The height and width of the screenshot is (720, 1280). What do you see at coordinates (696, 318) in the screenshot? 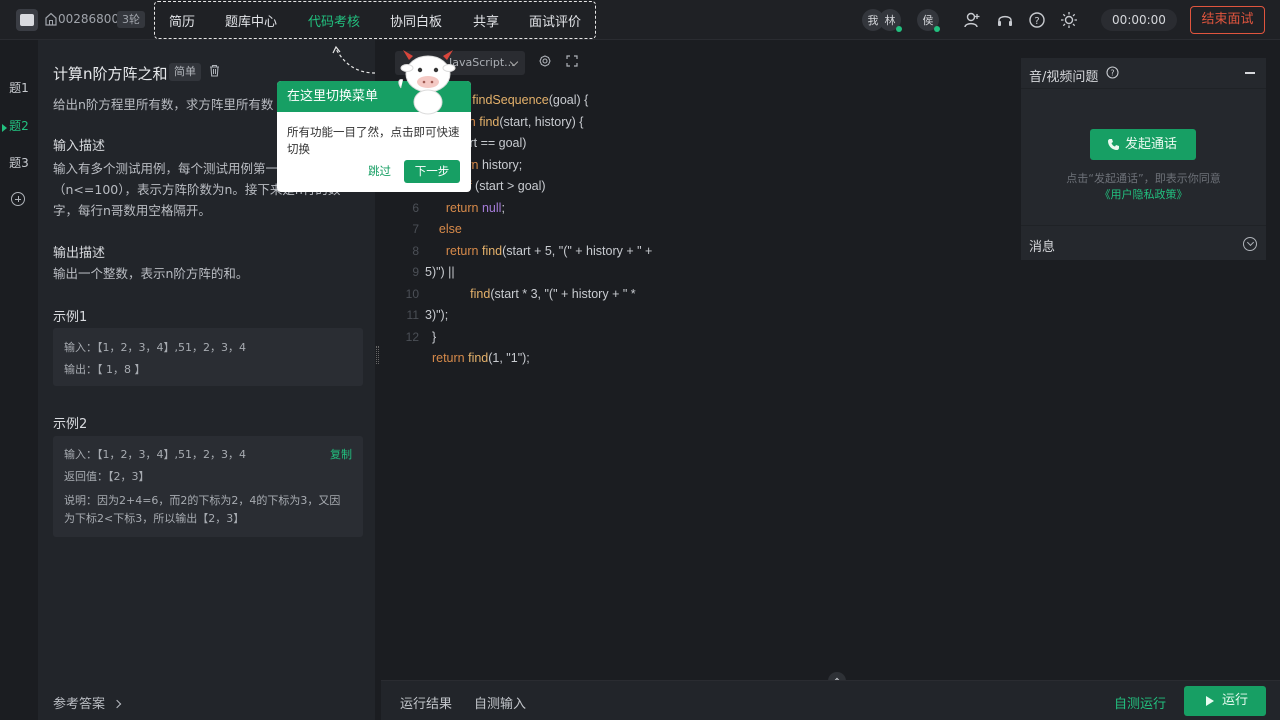
I see `code-line: 11 3)");` at bounding box center [696, 318].